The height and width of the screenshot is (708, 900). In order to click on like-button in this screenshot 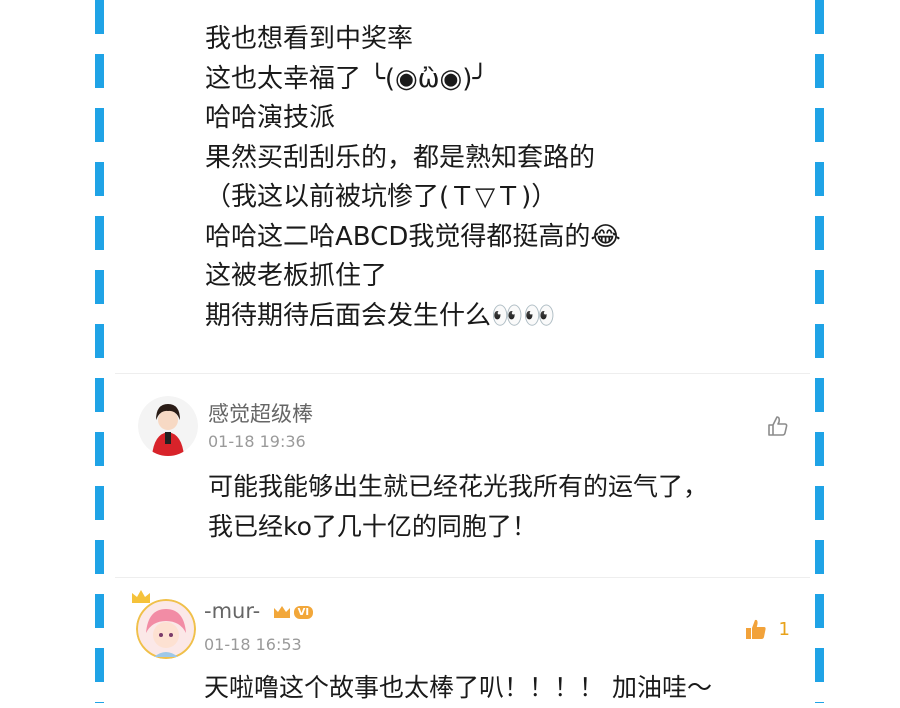, I will do `click(778, 426)`.